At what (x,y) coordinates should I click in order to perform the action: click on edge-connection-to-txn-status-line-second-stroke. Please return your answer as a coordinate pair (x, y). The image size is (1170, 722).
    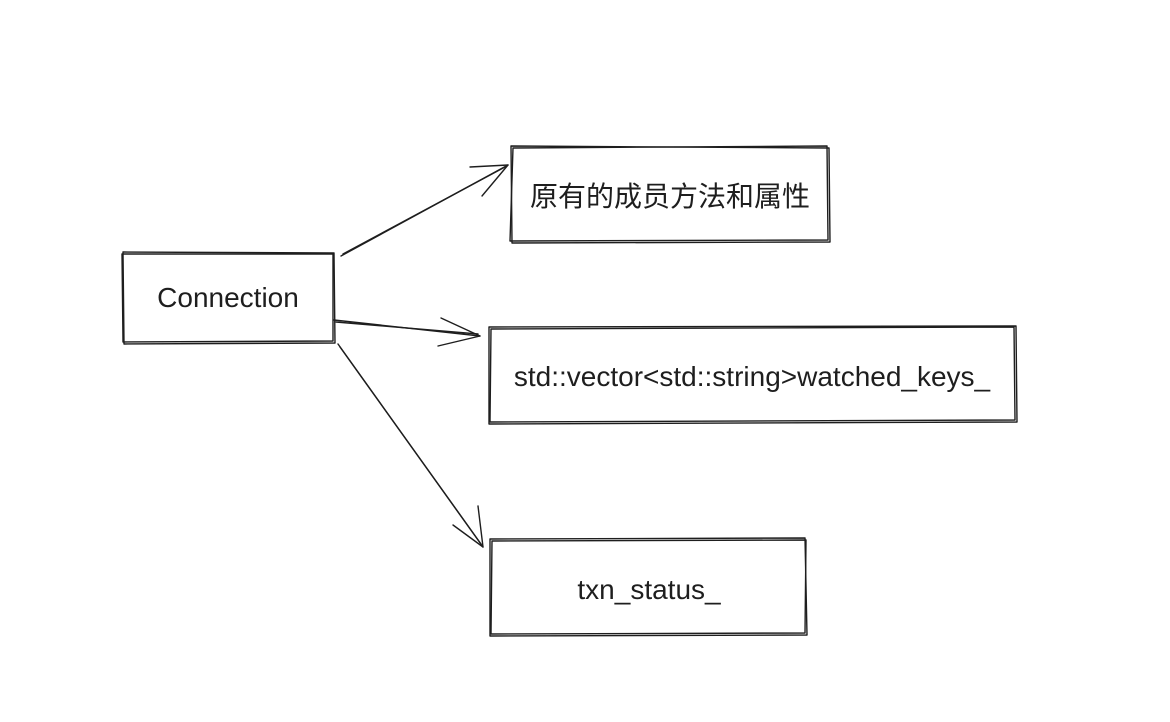
    Looking at the image, I should click on (410, 445).